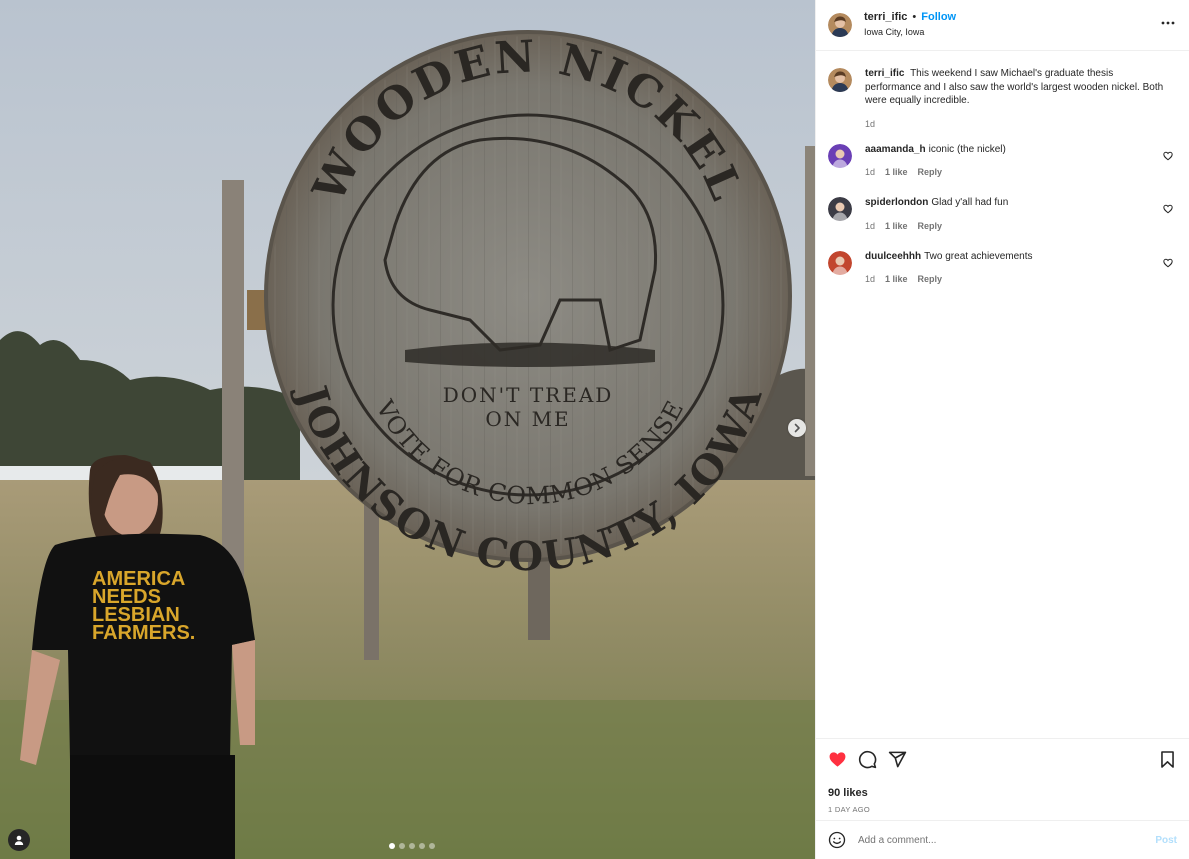  Describe the element at coordinates (938, 17) in the screenshot. I see `follow-button: Follow` at that location.